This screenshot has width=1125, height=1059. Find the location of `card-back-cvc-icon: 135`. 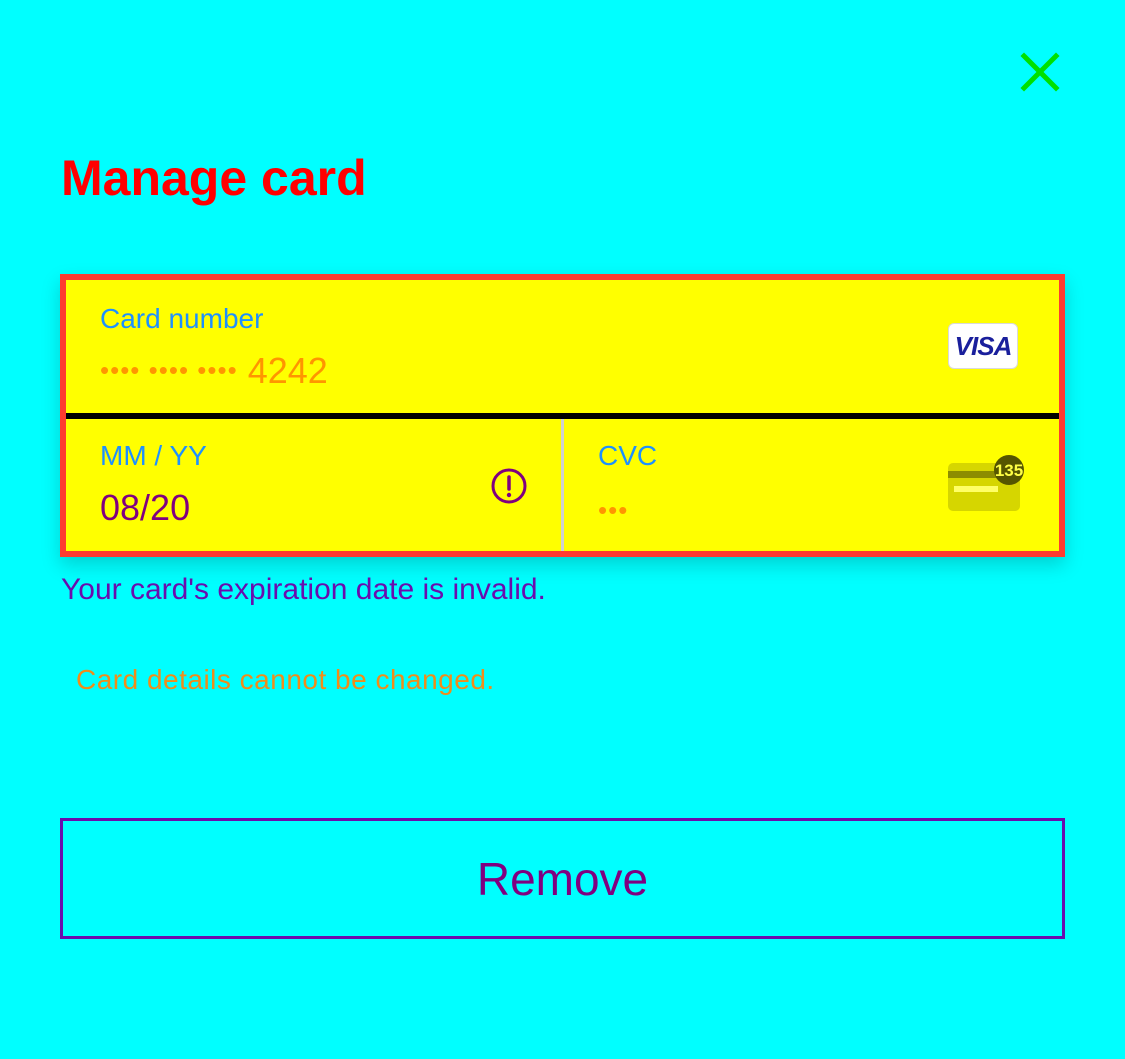

card-back-cvc-icon: 135 is located at coordinates (986, 483).